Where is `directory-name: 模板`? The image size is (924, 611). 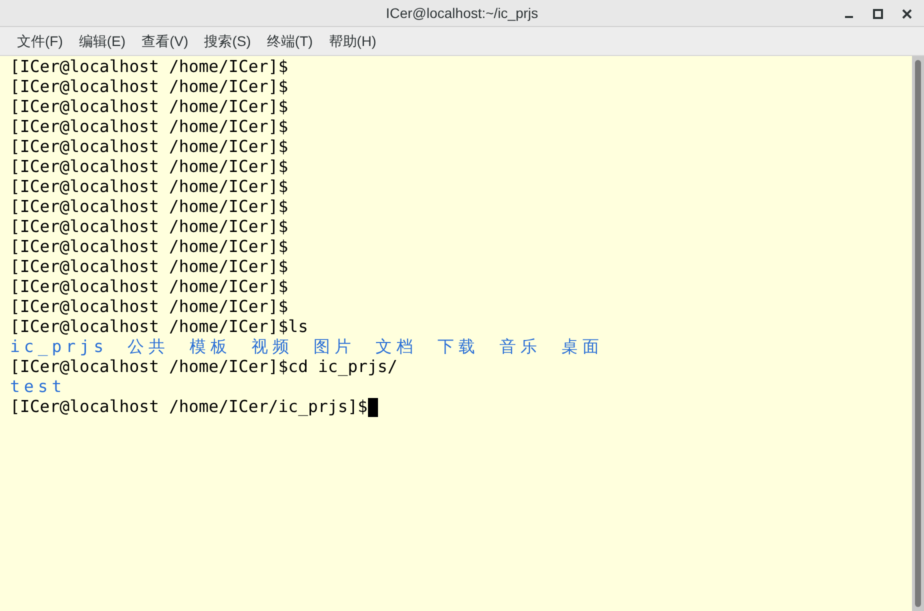
directory-name: 模板 is located at coordinates (211, 347).